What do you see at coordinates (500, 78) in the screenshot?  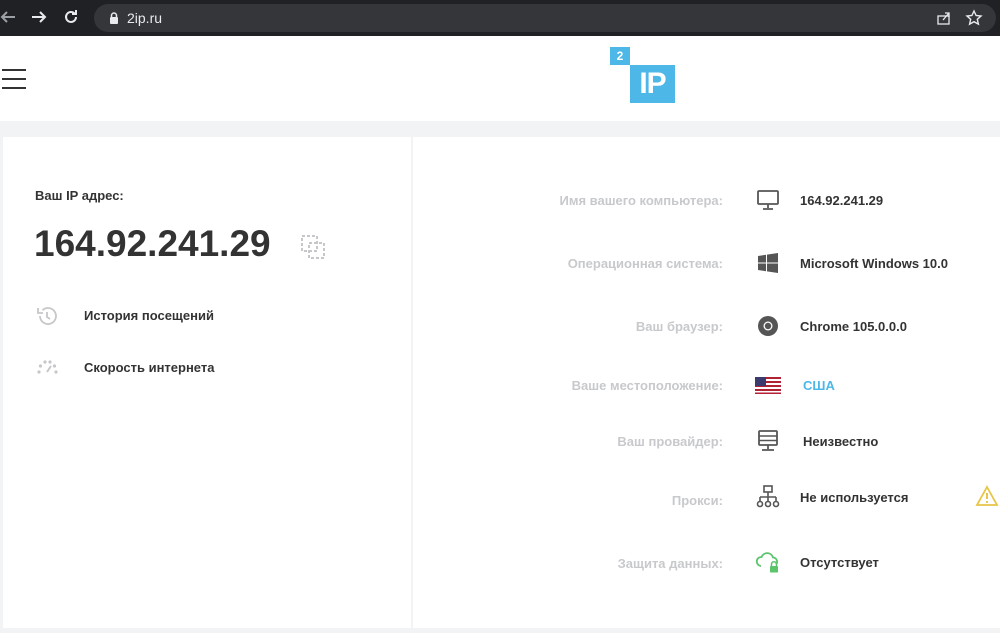 I see `site-header: 2 IP` at bounding box center [500, 78].